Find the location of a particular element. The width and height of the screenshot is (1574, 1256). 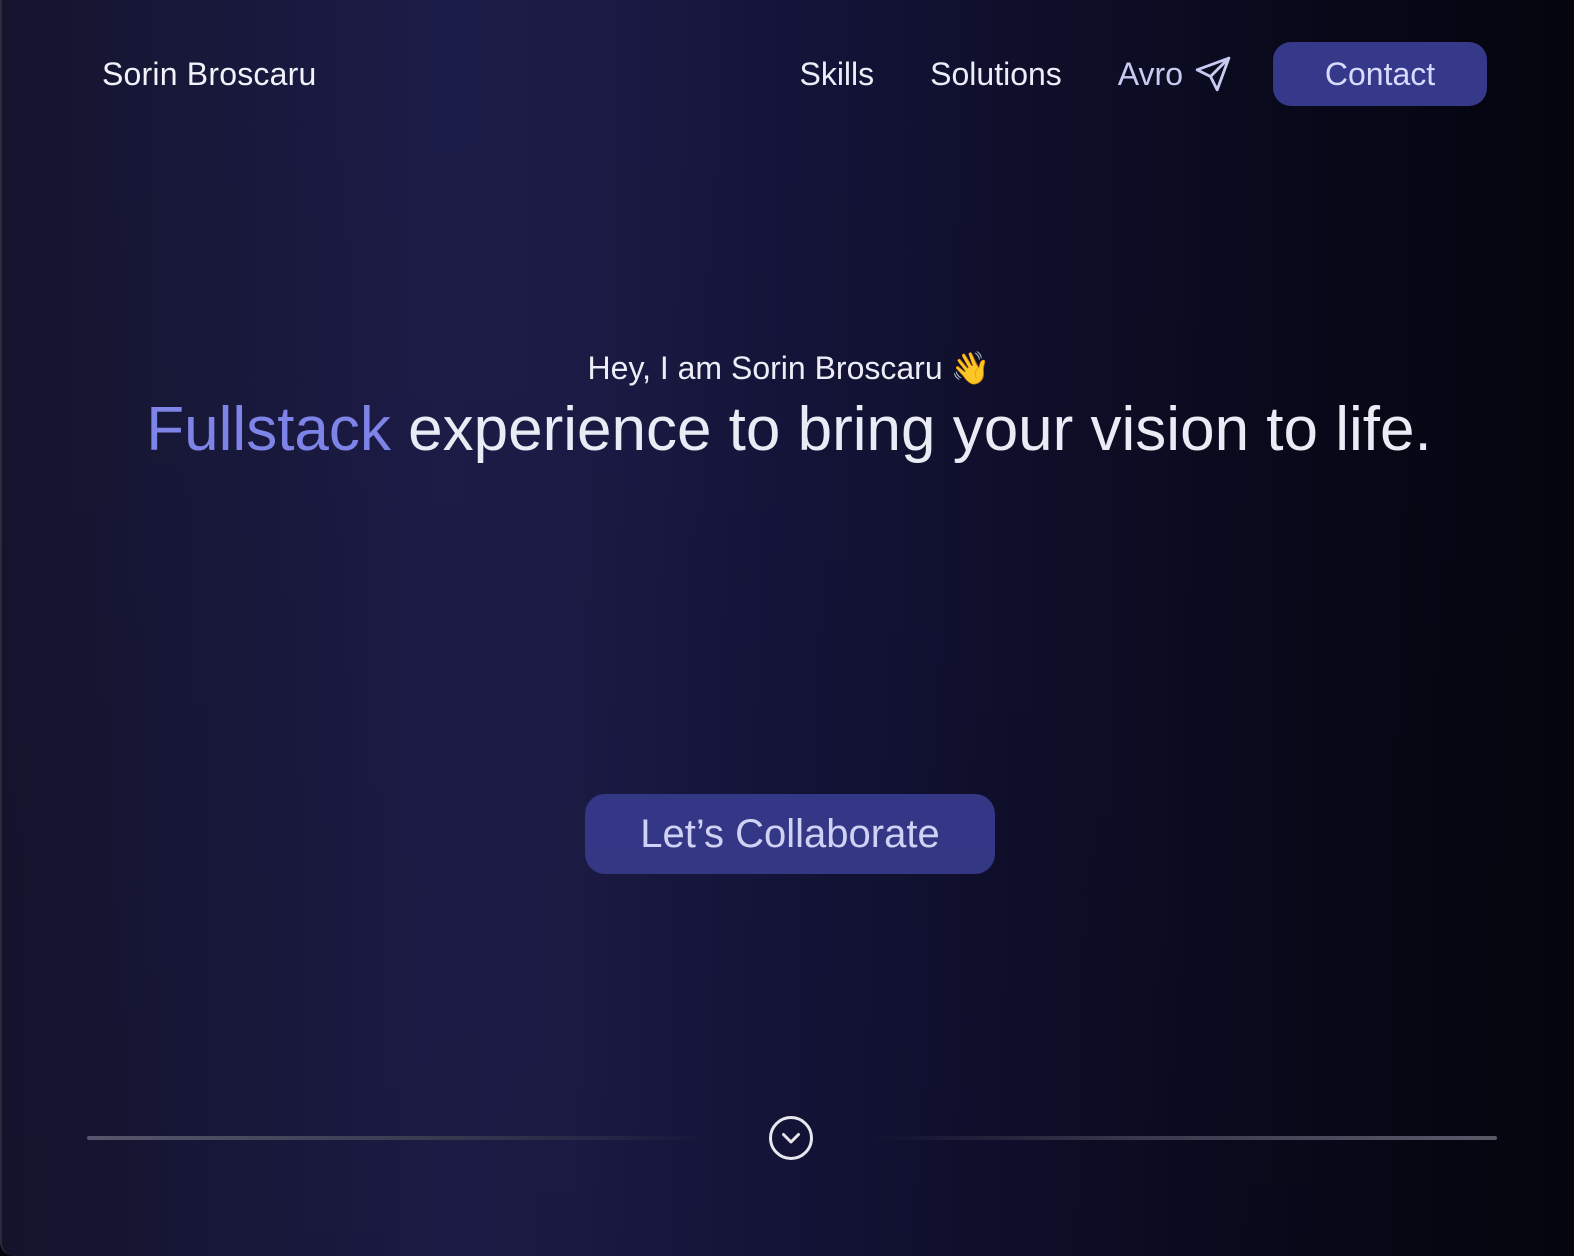

divider-right is located at coordinates (1184, 1138).